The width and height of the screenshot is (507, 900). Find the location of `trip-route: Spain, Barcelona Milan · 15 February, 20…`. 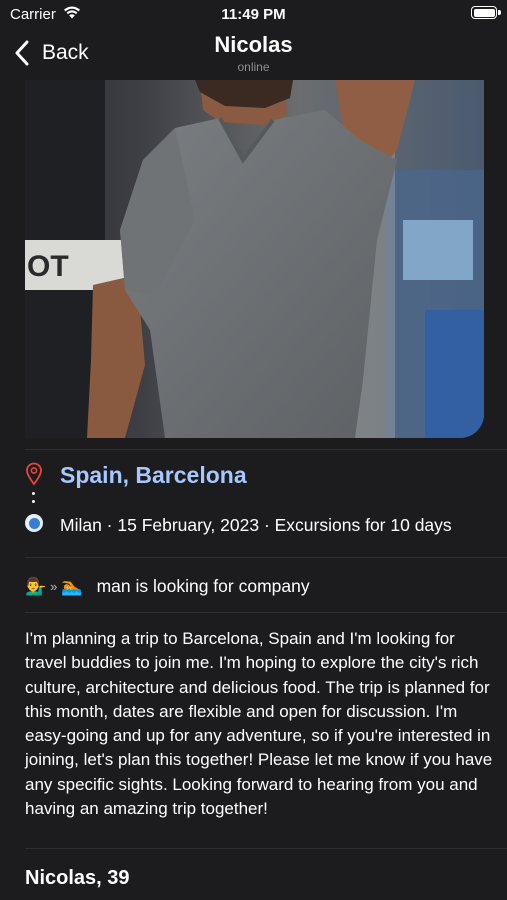

trip-route: Spain, Barcelona Milan · 15 February, 20… is located at coordinates (260, 503).